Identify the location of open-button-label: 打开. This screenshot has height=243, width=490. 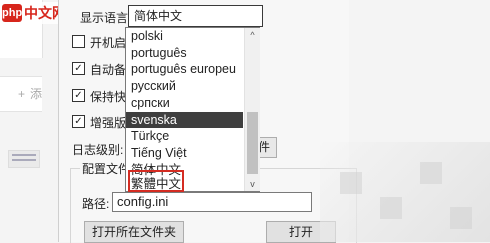
(300, 232).